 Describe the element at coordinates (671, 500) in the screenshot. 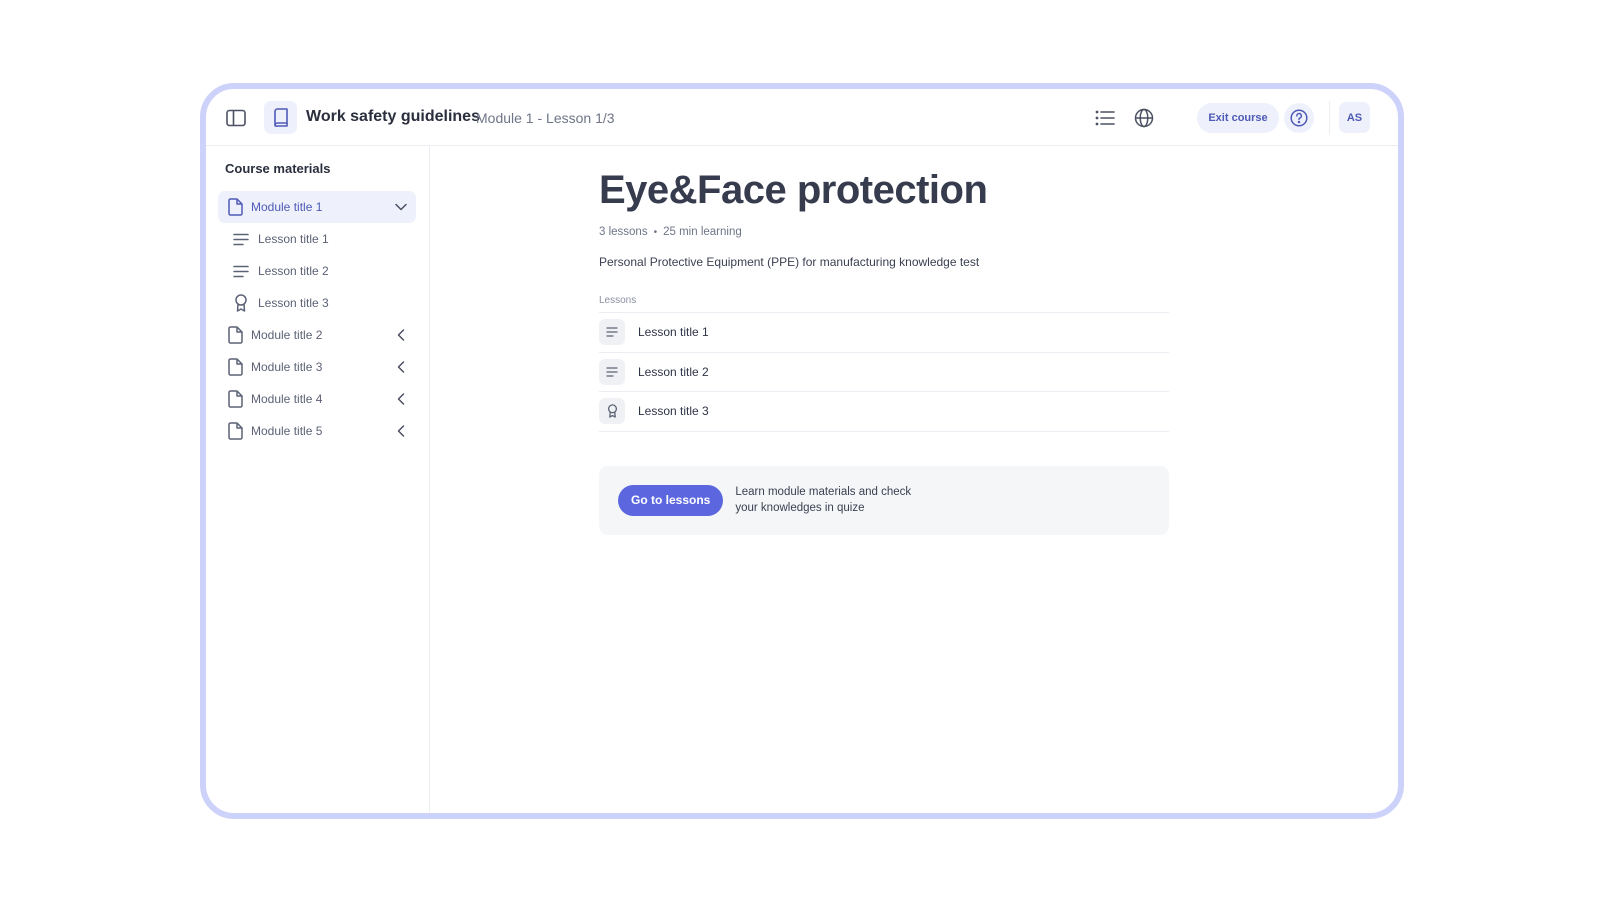

I see `go-to-lessons-button: Go to lessons` at that location.